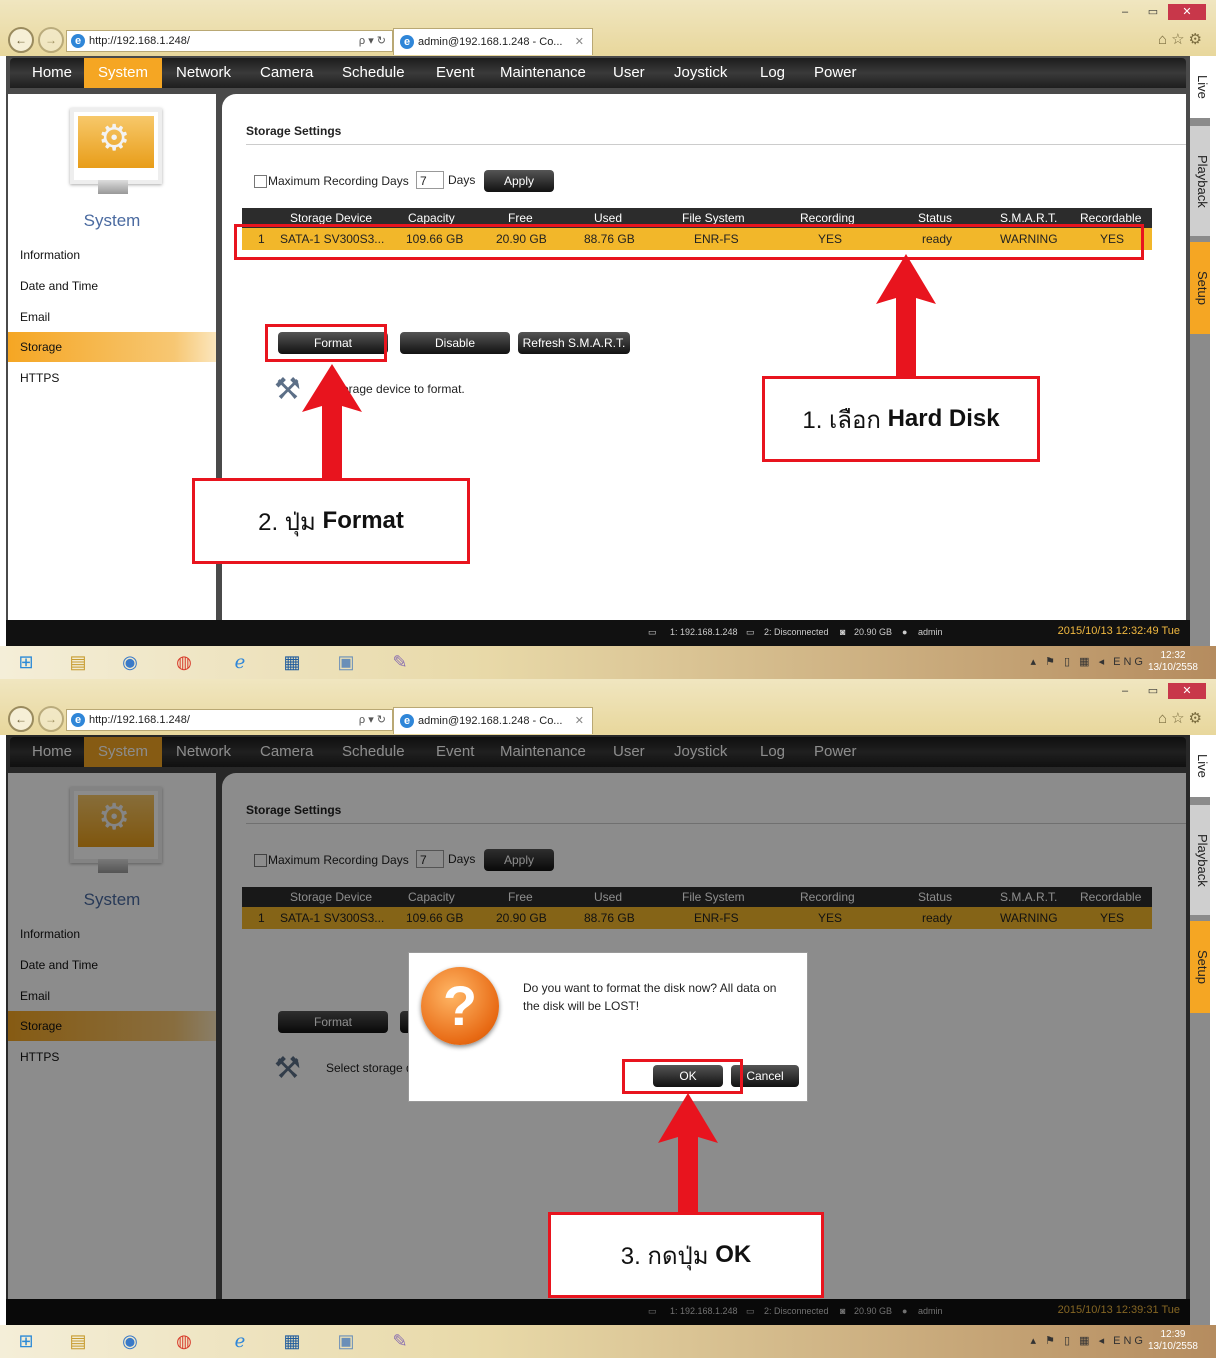 The height and width of the screenshot is (1358, 1216). I want to click on monitor-stand, so click(113, 187).